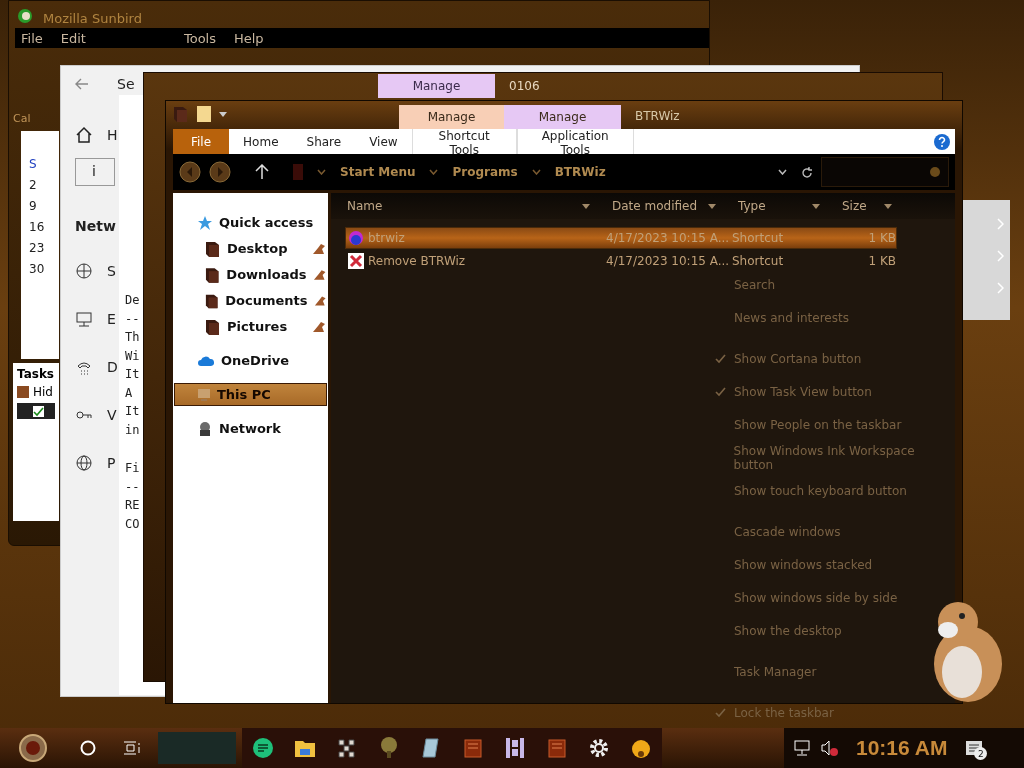 The width and height of the screenshot is (1024, 768). What do you see at coordinates (96, 226) in the screenshot?
I see `section-title: Netw` at bounding box center [96, 226].